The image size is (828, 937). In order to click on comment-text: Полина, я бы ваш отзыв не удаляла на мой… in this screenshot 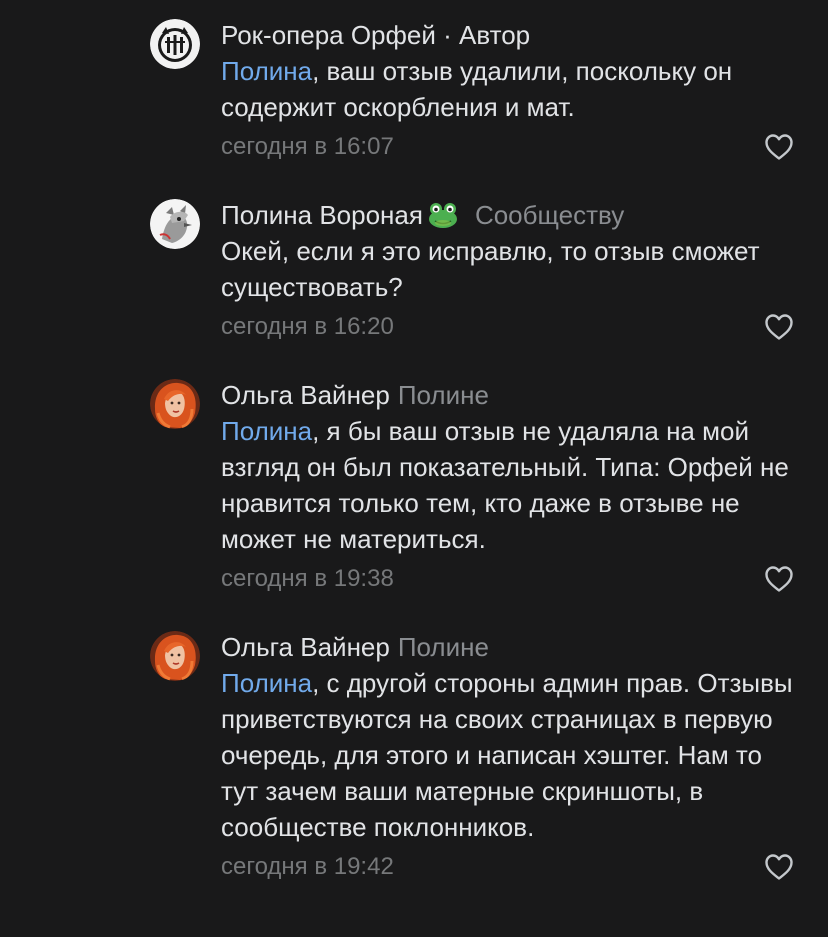, I will do `click(509, 485)`.